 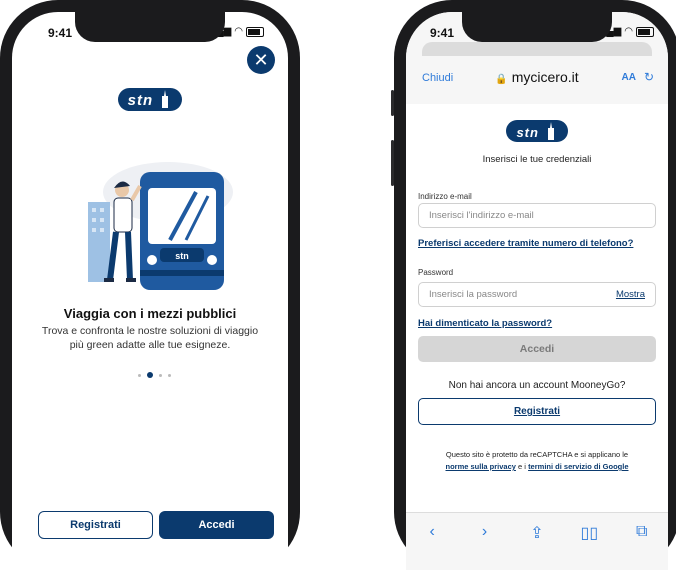 What do you see at coordinates (445, 196) in the screenshot?
I see `email-label: Indirizzo e-mail` at bounding box center [445, 196].